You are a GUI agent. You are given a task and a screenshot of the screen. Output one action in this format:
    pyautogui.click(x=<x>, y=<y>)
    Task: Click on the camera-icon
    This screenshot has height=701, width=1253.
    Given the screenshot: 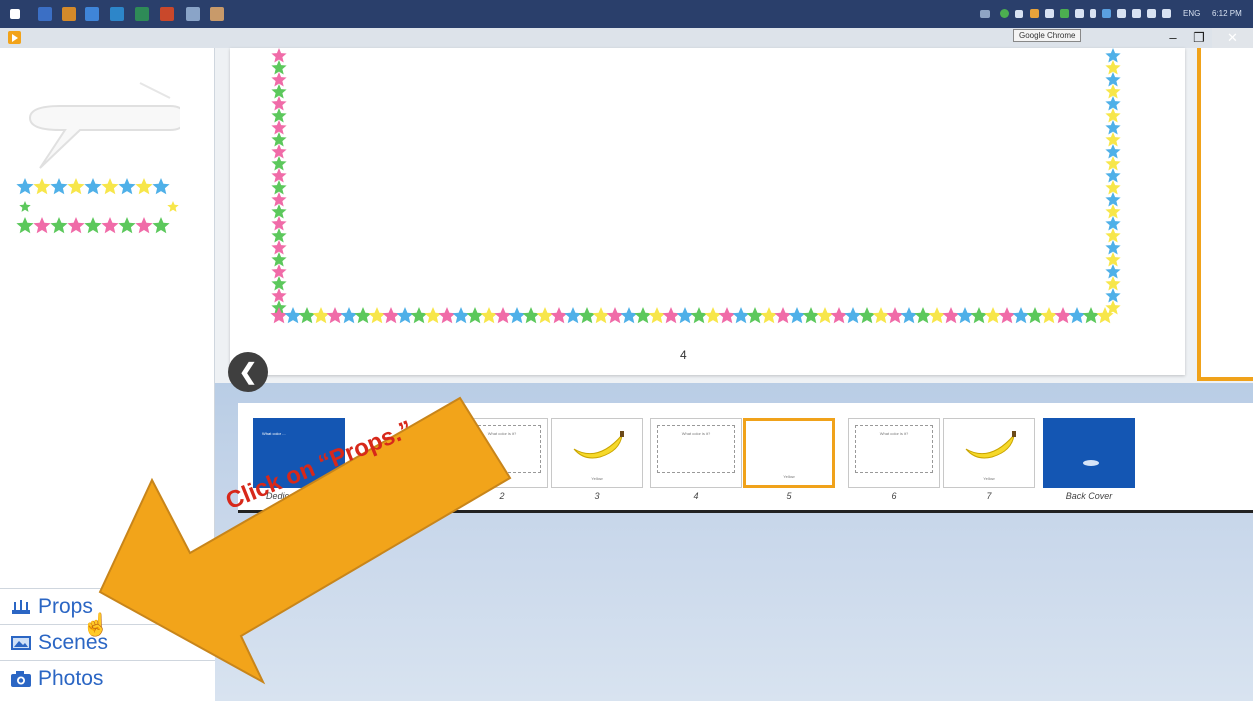 What is the action you would take?
    pyautogui.click(x=21, y=679)
    